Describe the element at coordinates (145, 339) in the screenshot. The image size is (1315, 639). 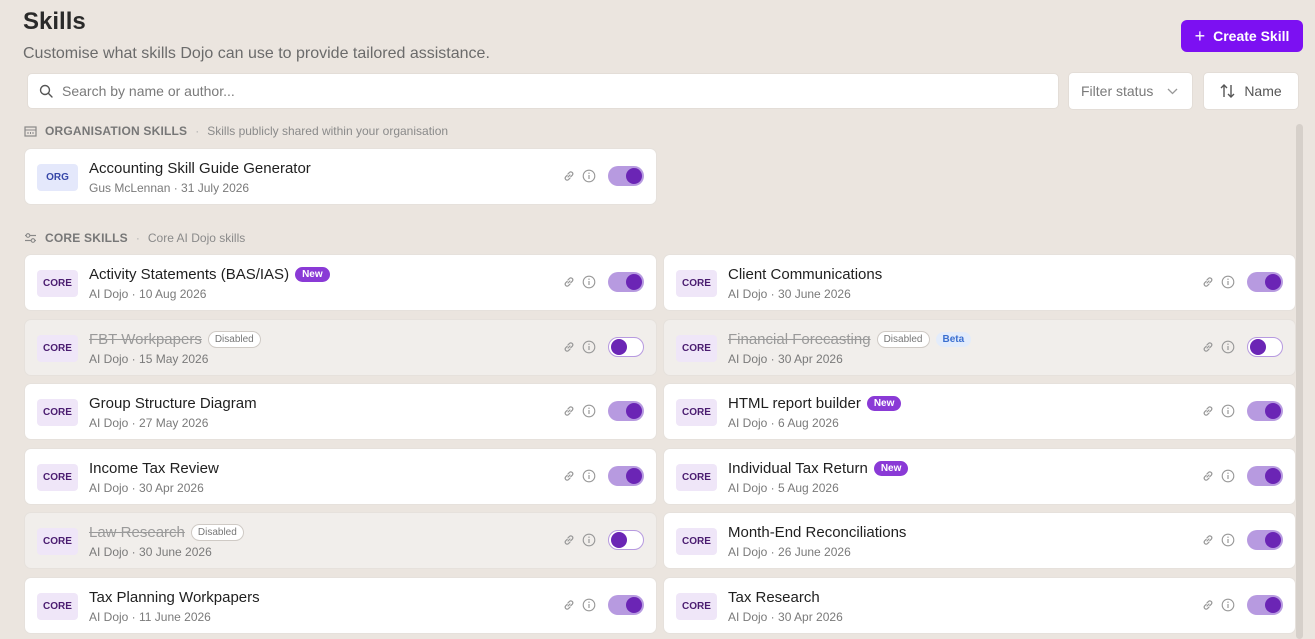
I see `skill-name: FBT Workpapers` at that location.